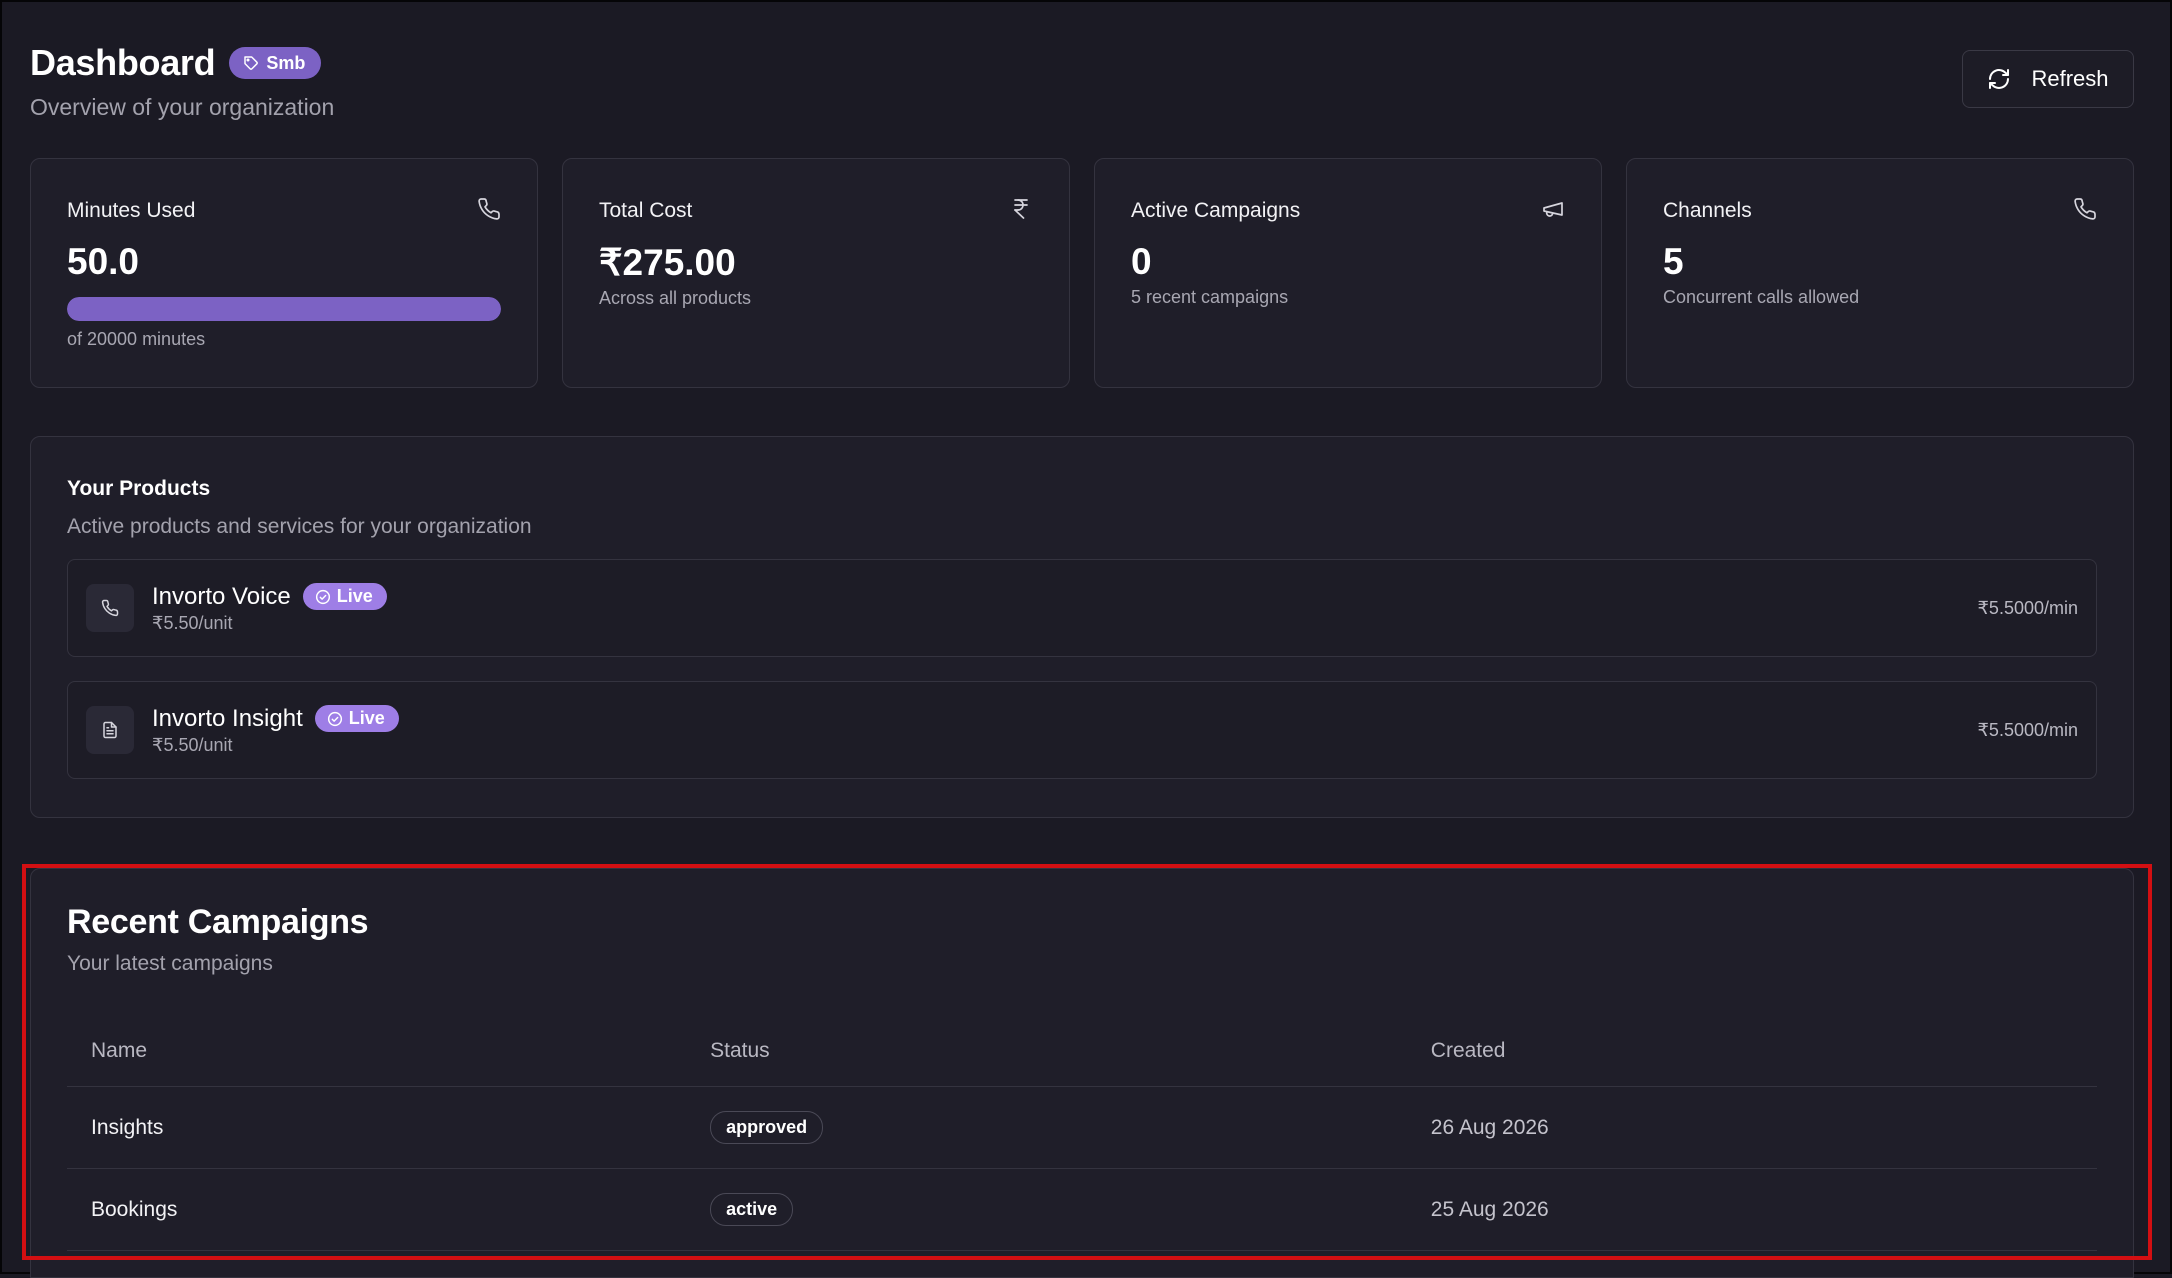 This screenshot has width=2172, height=1278. What do you see at coordinates (1751, 1051) in the screenshot?
I see `column-header-created: Created` at bounding box center [1751, 1051].